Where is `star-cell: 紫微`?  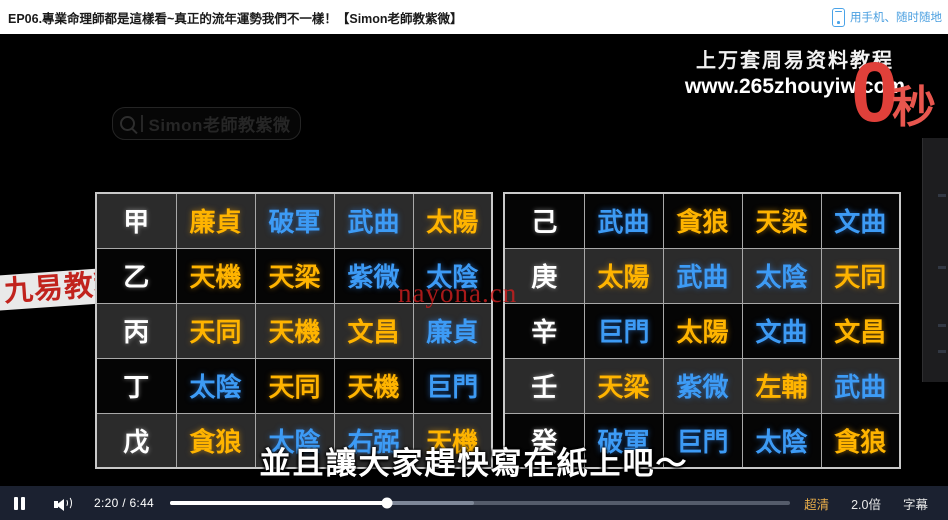
star-cell: 紫微 is located at coordinates (702, 385).